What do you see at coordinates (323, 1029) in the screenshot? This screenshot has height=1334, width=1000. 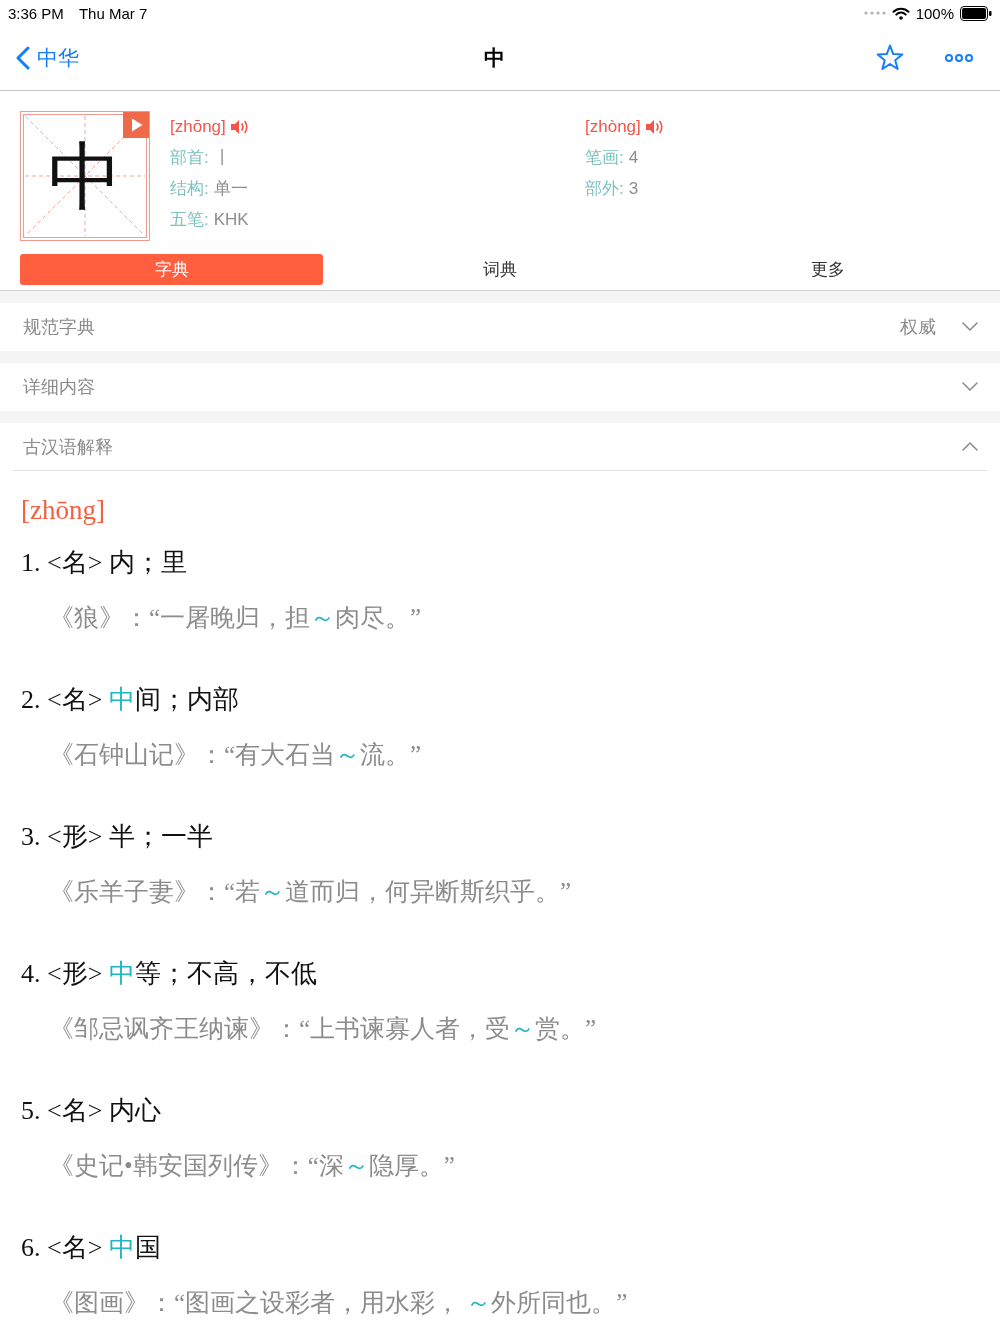 I see `example-quote: 《邹忌讽齐王纳谏》：“上书谏寡人者，受～赏。”` at bounding box center [323, 1029].